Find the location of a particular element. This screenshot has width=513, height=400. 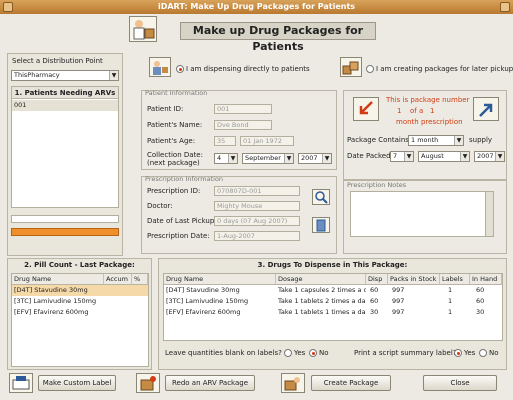

dist-point-select: ThisPharmacy ▼ is located at coordinates (65, 75).